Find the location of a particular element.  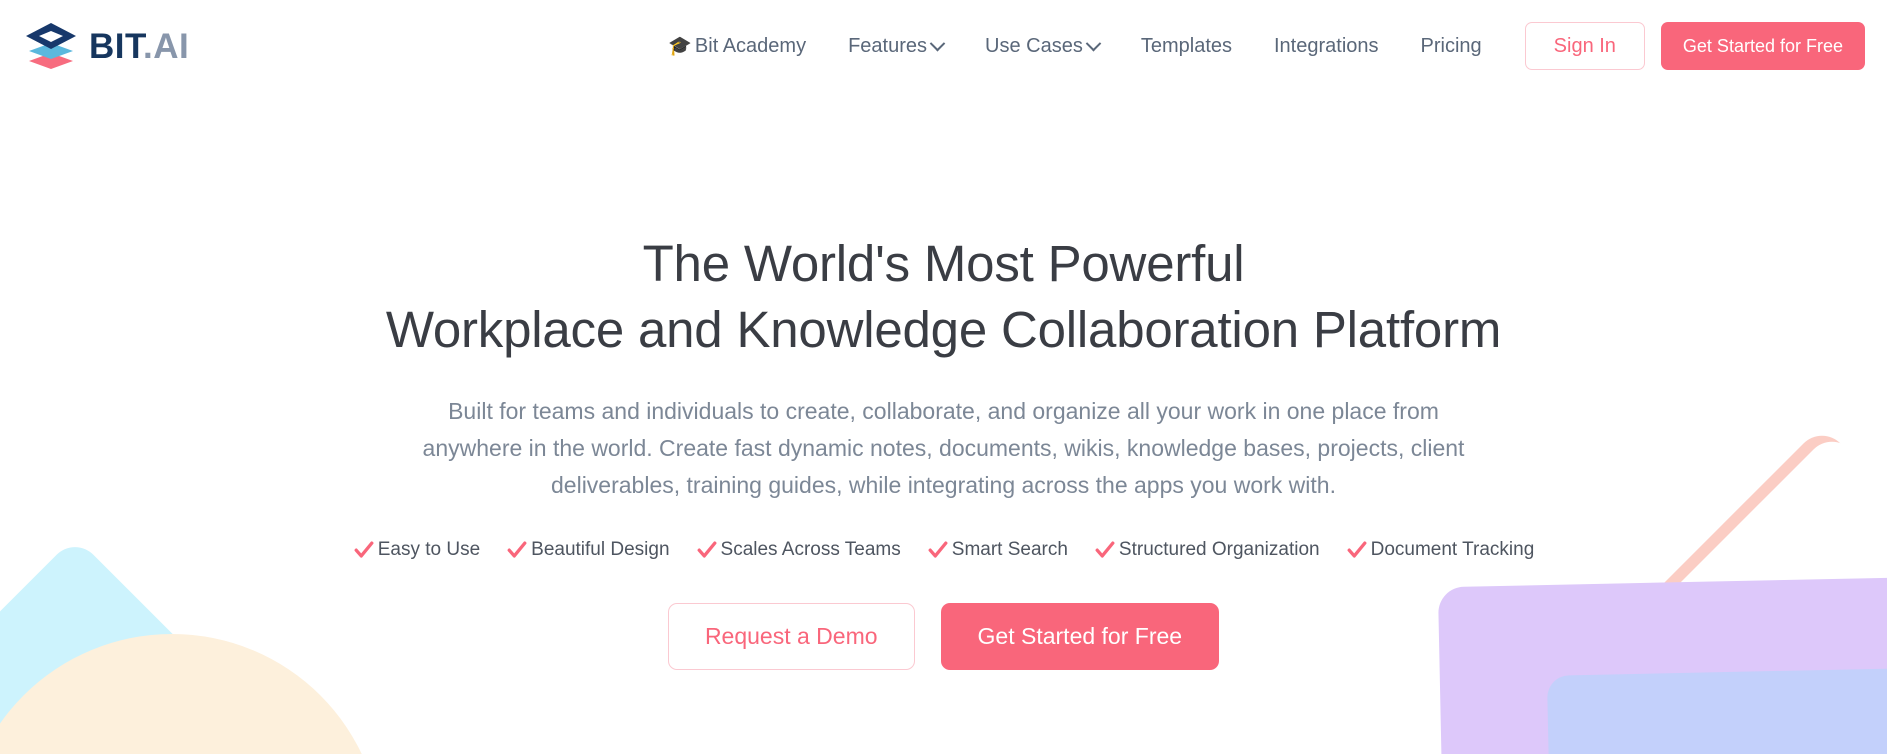

feature-item: Smart Search is located at coordinates (997, 550).